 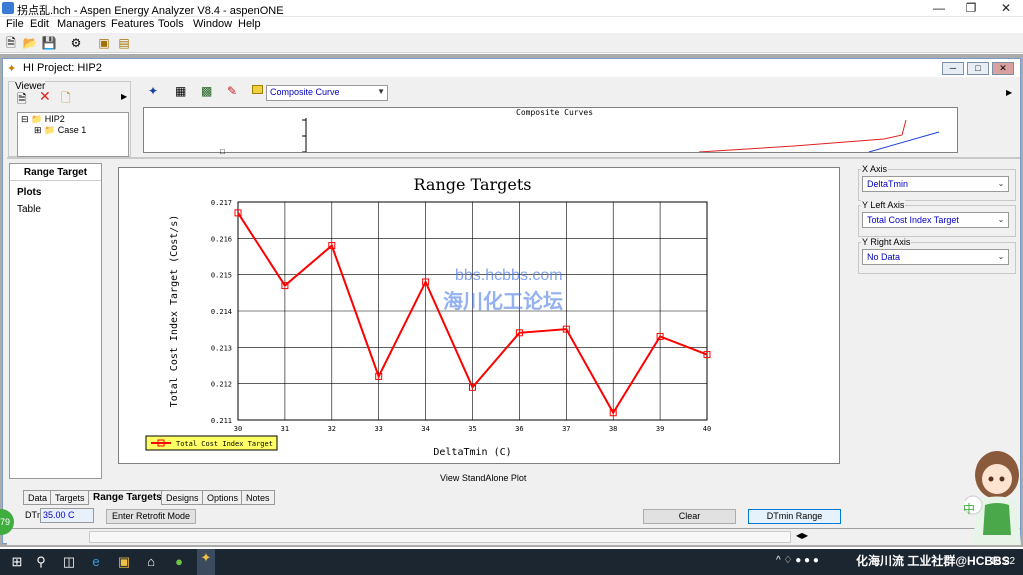 I want to click on y-left-axis-select: Total Cost Index Target ⌄, so click(x=935, y=220).